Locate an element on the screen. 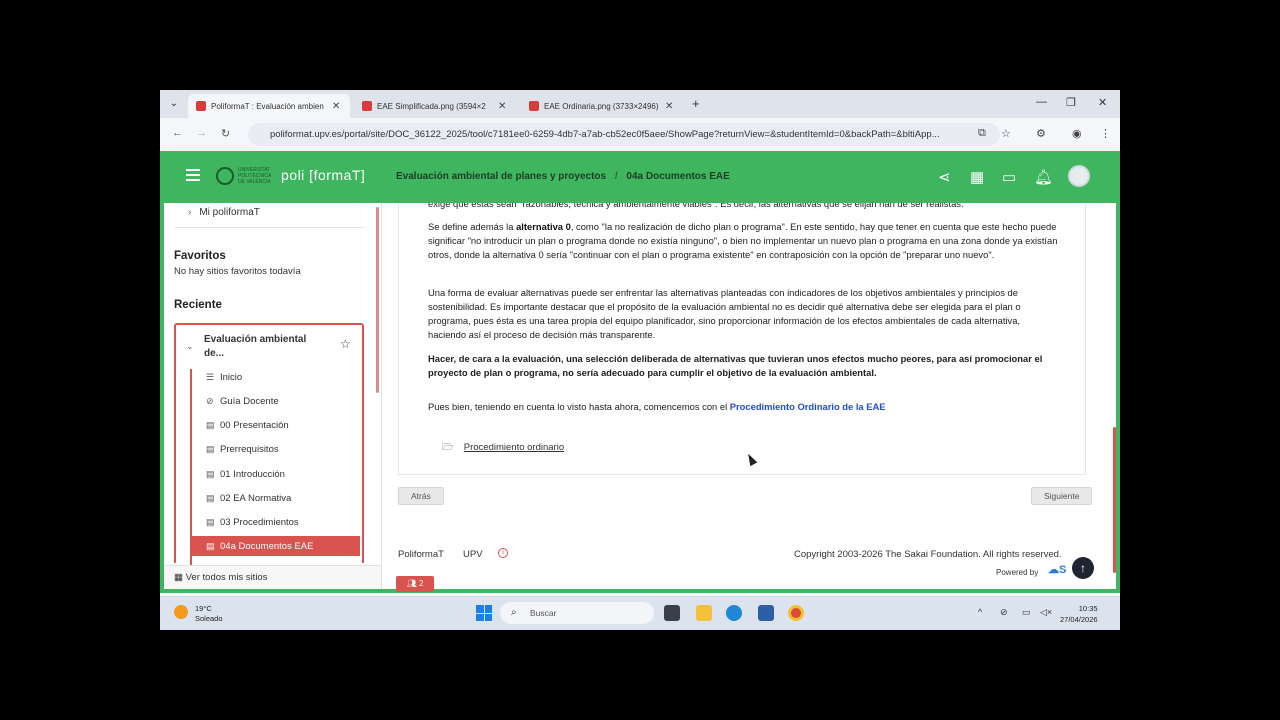  bookmark-star-icon: ☆ is located at coordinates (1006, 133).